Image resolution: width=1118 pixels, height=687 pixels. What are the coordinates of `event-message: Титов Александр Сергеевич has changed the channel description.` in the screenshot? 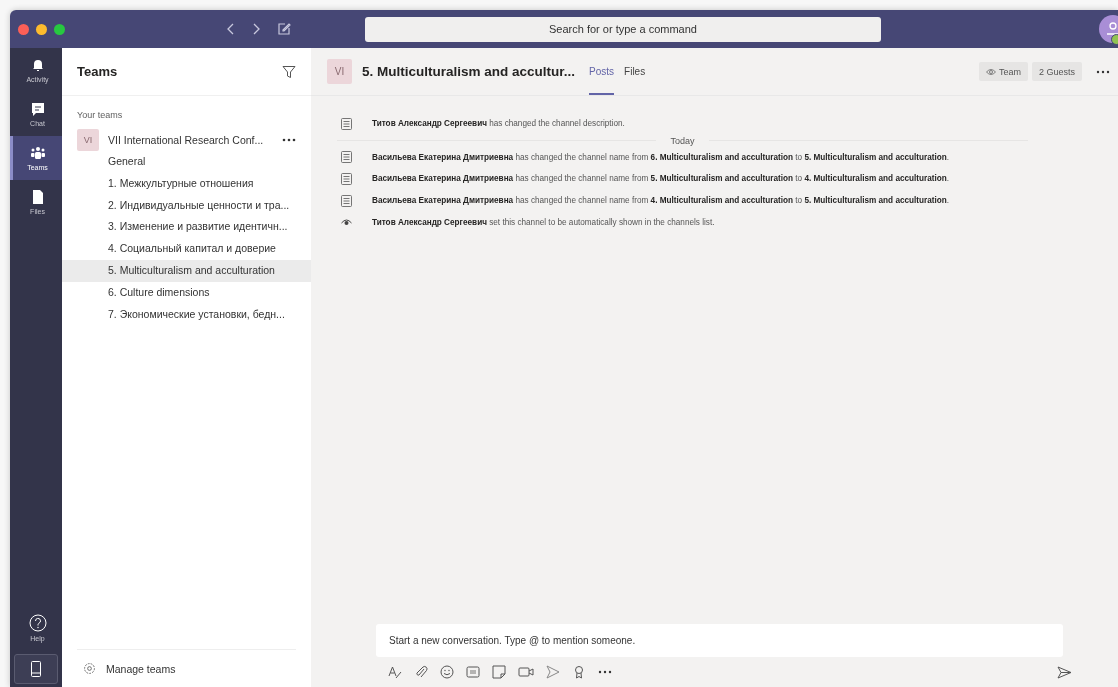 It's located at (498, 124).